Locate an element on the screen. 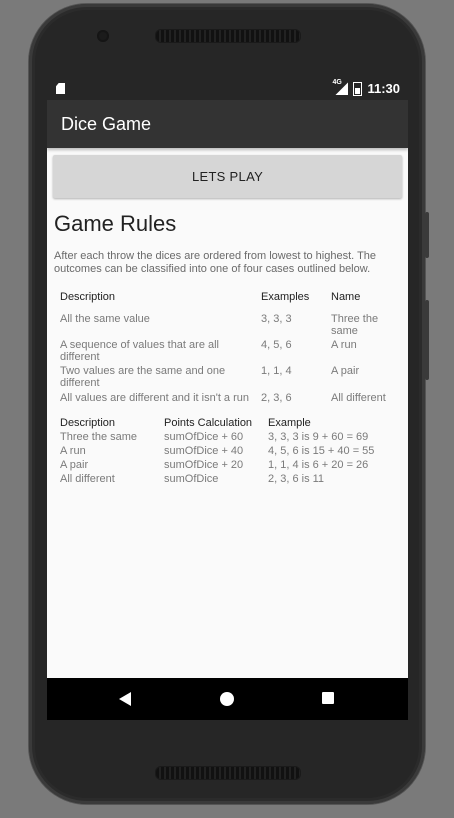  status-right: 4G 11:30 is located at coordinates (366, 87).